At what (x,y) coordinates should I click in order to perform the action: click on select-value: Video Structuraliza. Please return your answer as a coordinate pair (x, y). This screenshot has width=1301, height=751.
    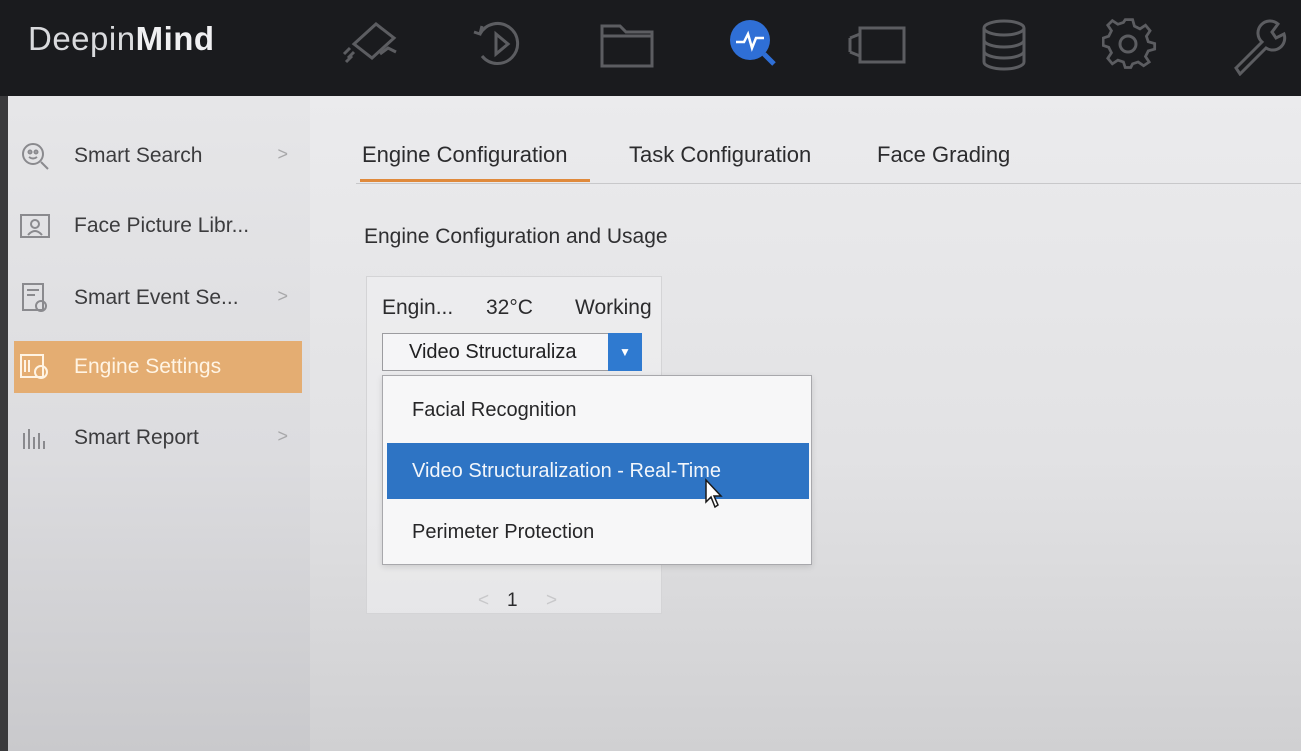
    Looking at the image, I should click on (493, 352).